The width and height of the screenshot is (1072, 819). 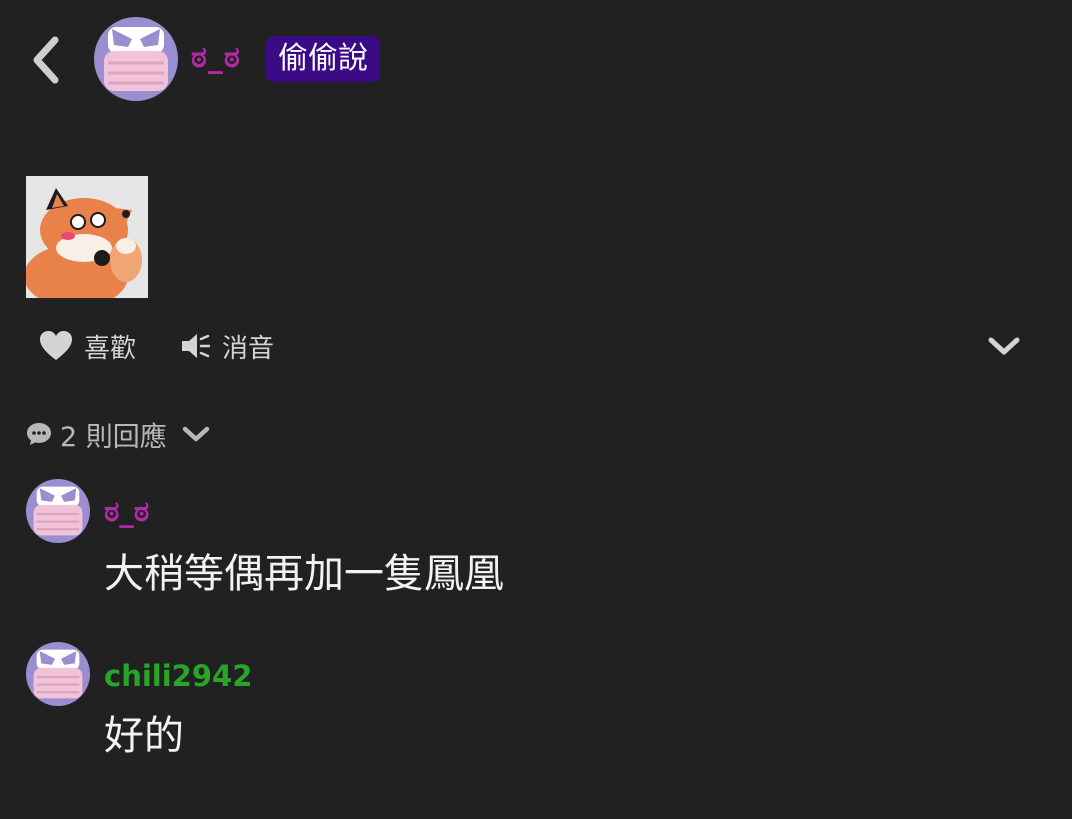 I want to click on chevron-left-icon, so click(x=46, y=60).